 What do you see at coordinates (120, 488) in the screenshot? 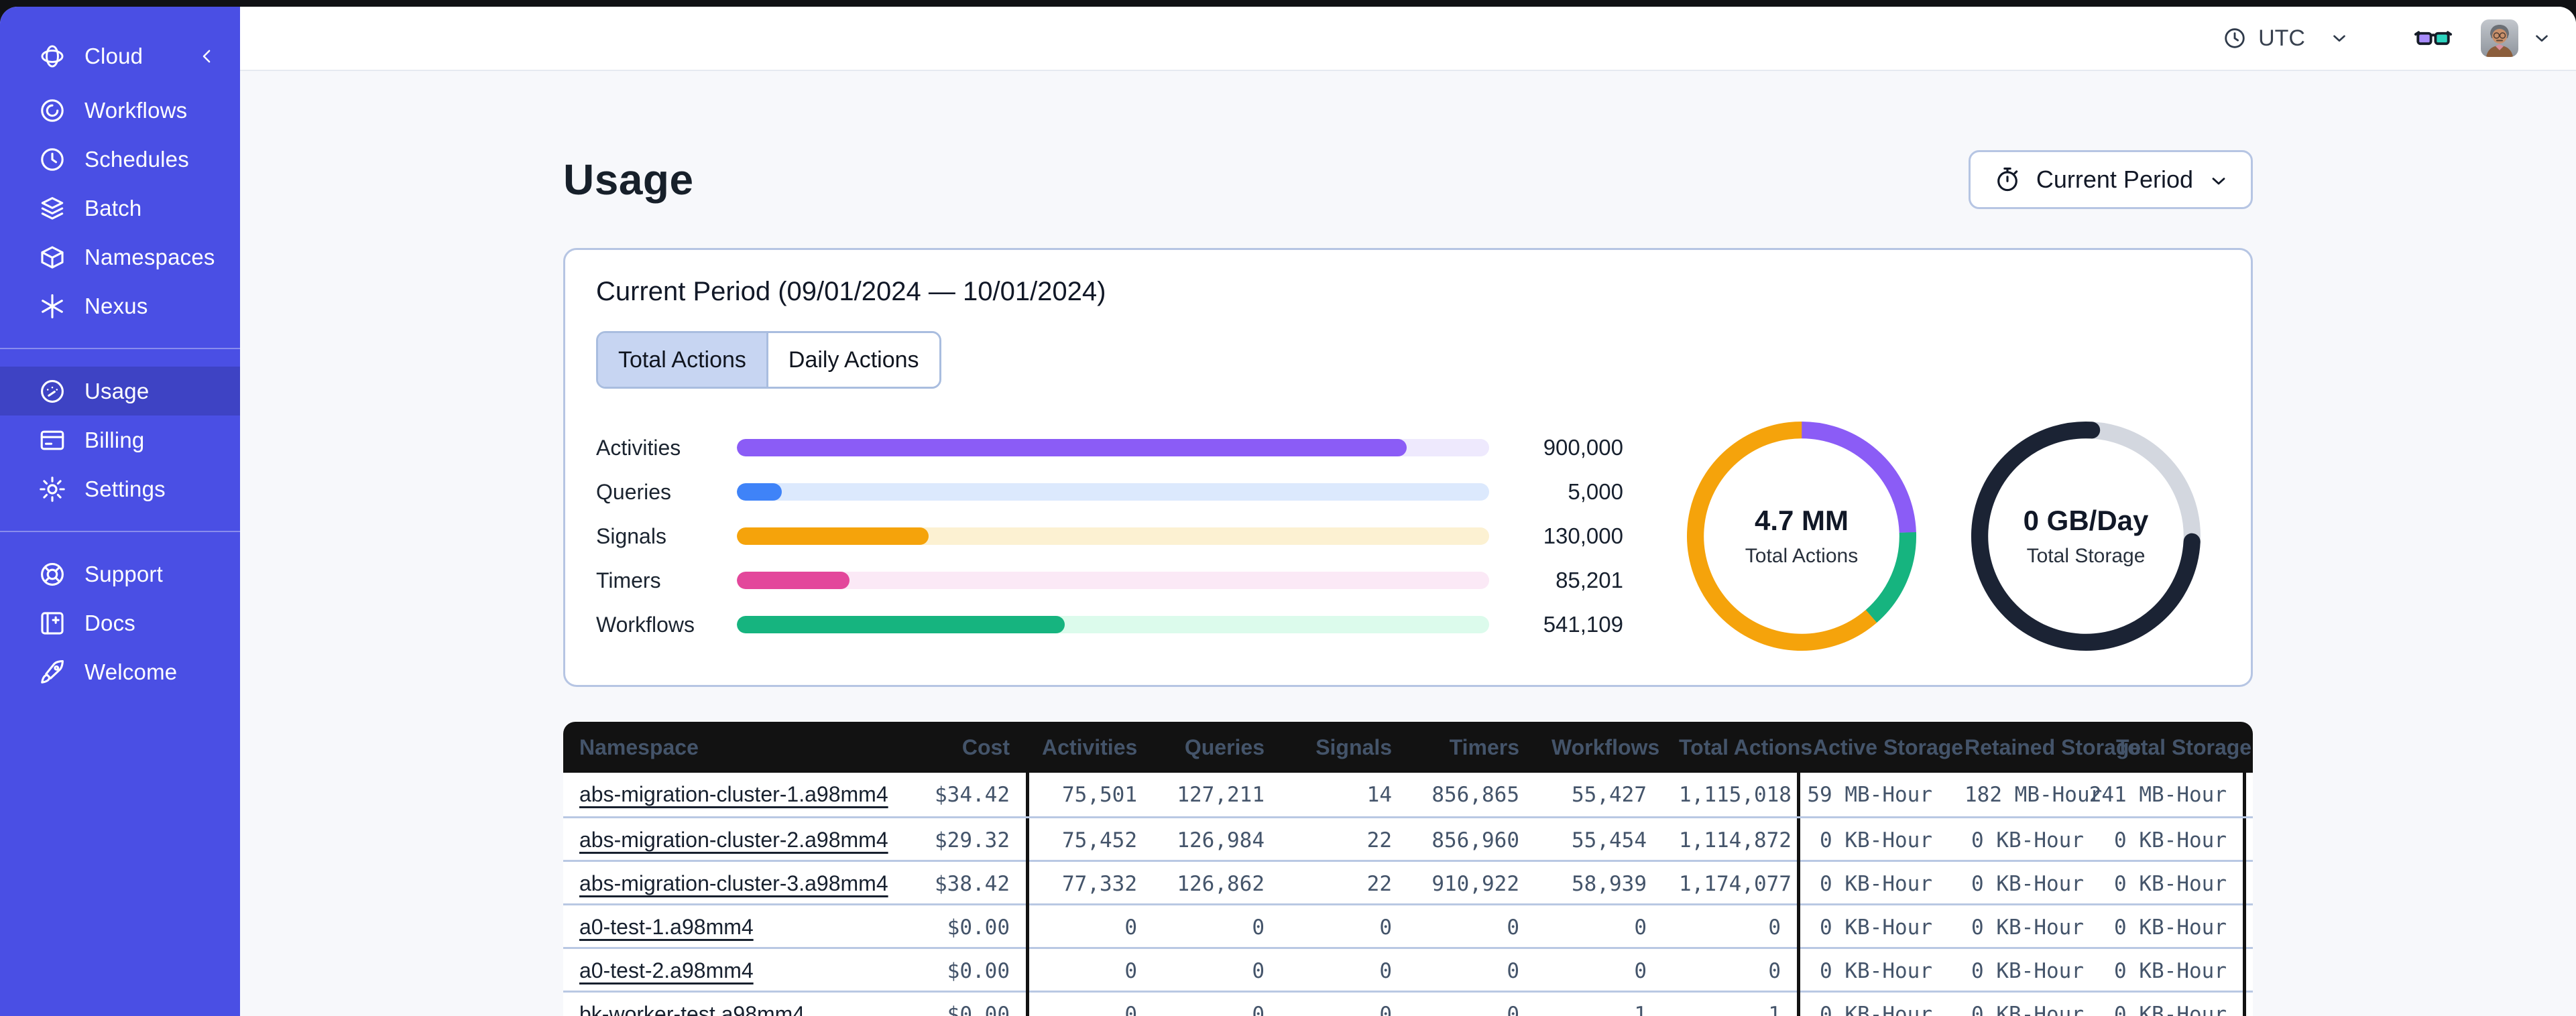
I see `sidebar-item-settings: Settings` at bounding box center [120, 488].